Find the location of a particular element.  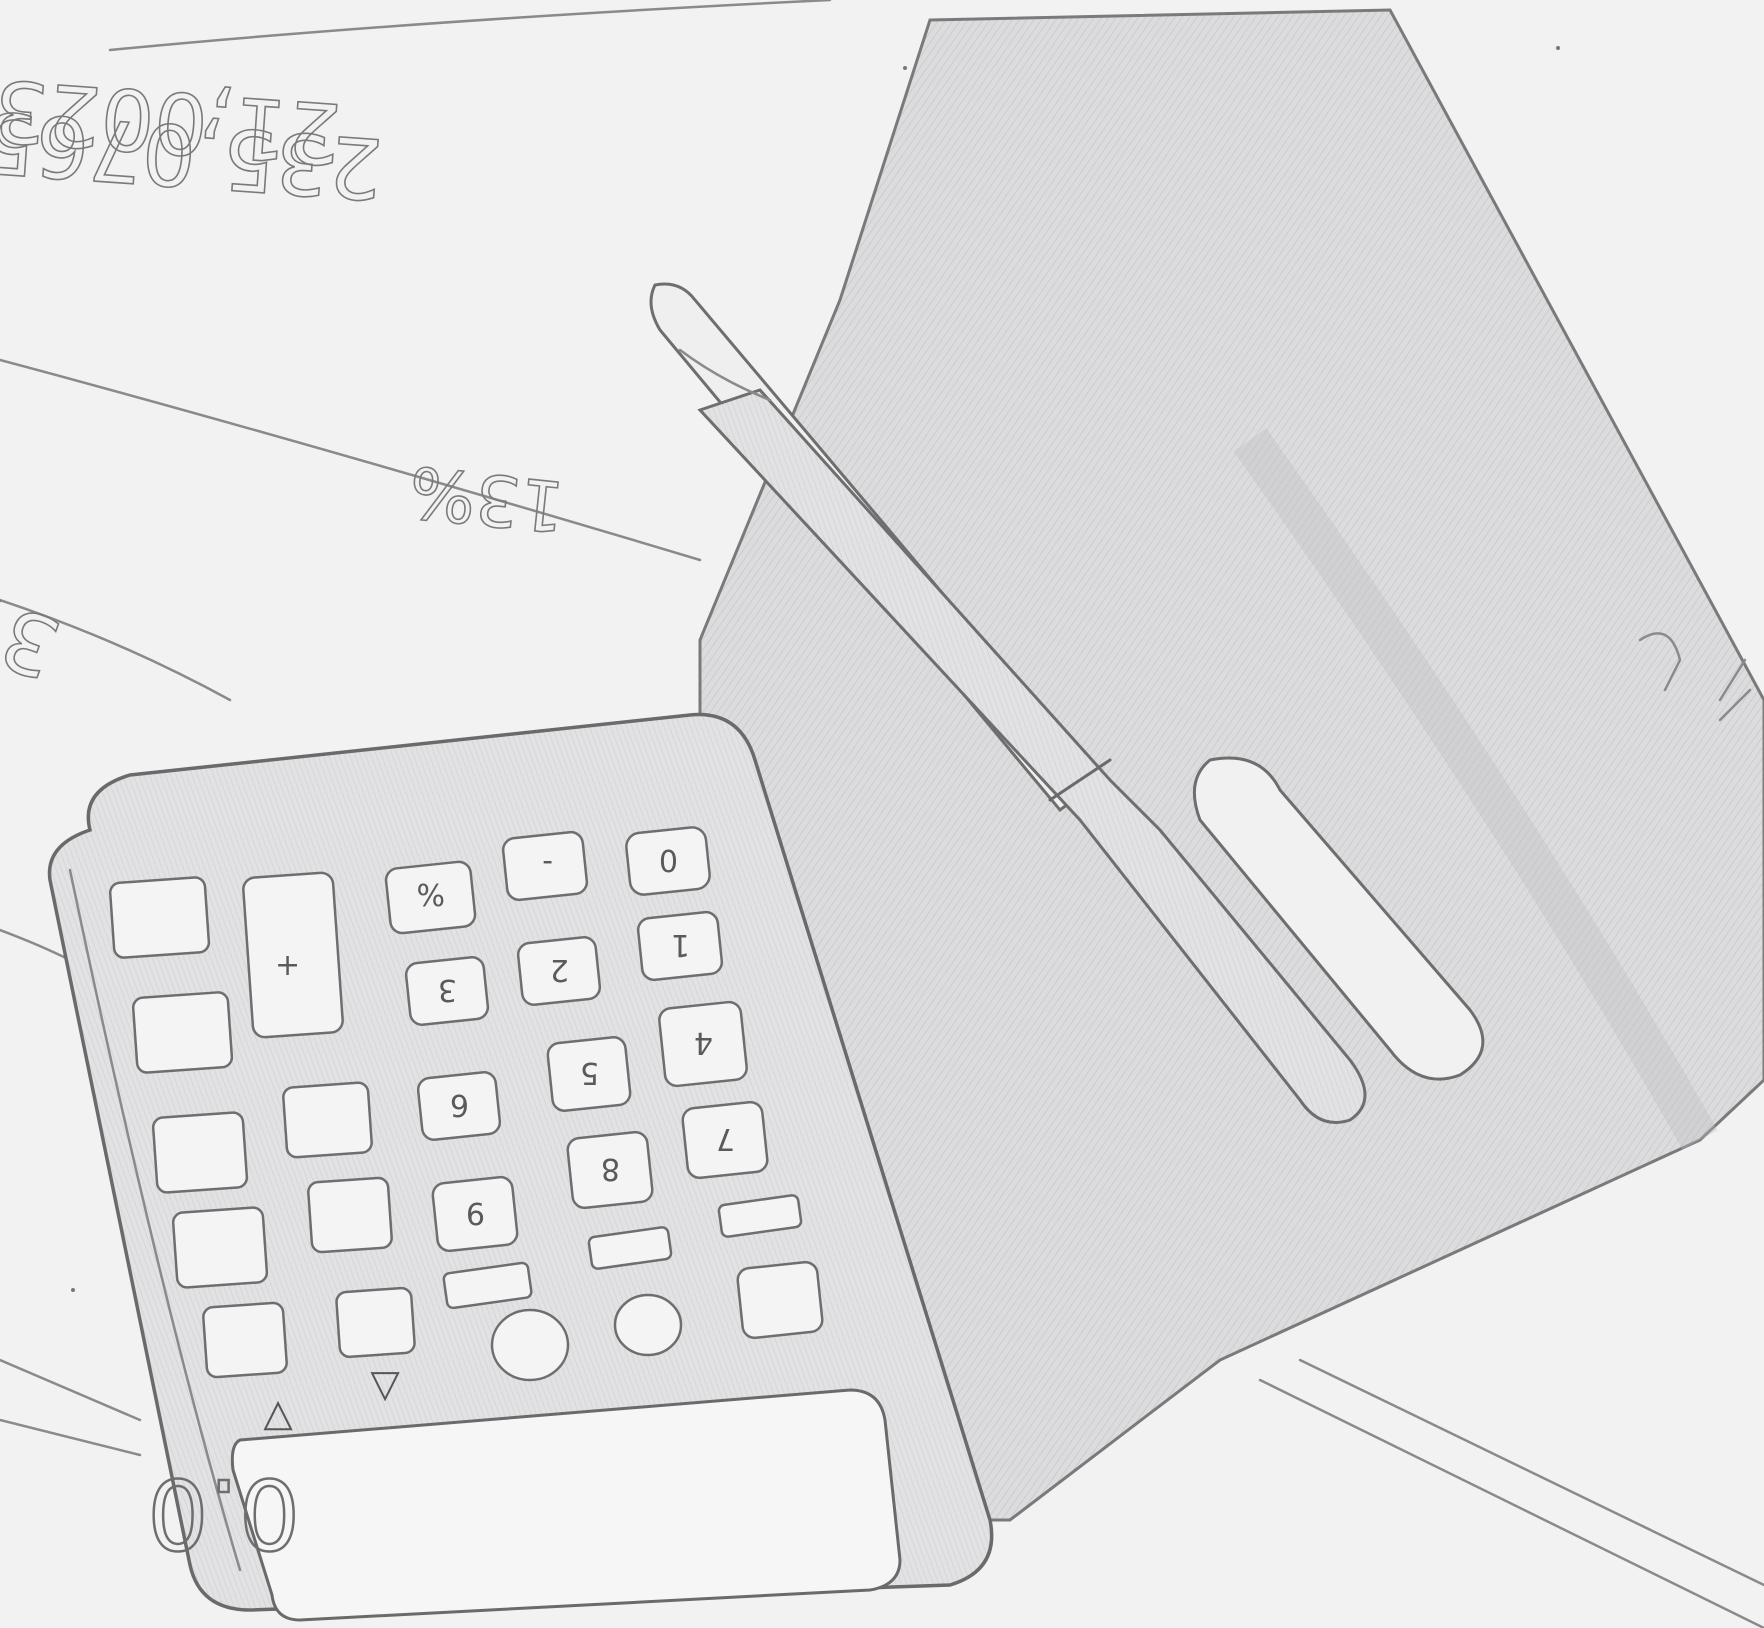

calc-key-8: 8 is located at coordinates (610, 1170).